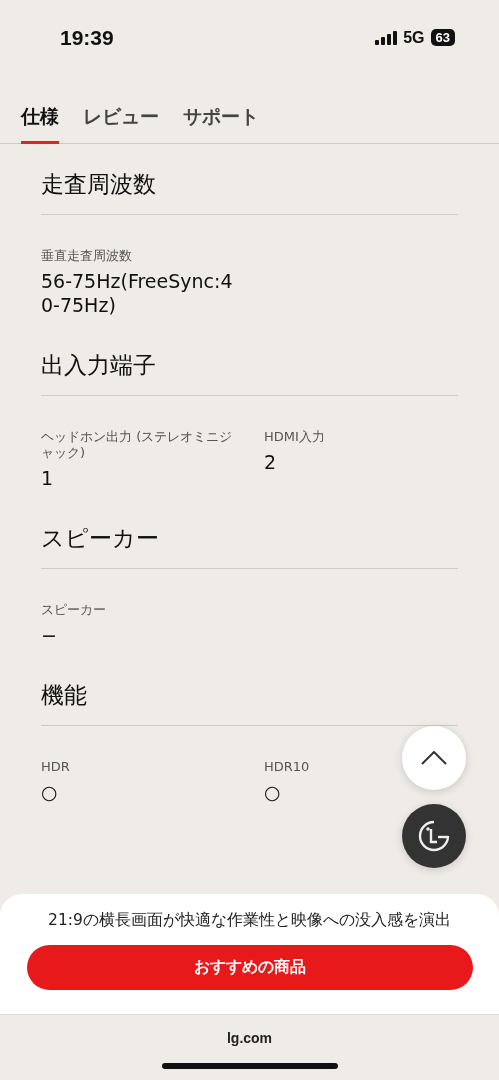 This screenshot has width=499, height=1080. I want to click on network-label: 5G, so click(414, 37).